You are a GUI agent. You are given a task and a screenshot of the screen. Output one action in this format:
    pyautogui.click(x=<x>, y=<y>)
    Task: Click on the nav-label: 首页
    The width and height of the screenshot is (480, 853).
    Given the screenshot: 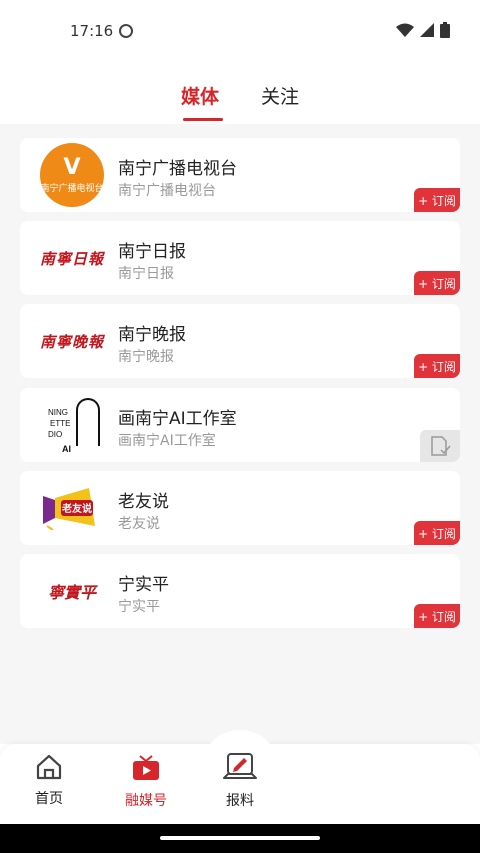 What is the action you would take?
    pyautogui.click(x=49, y=799)
    